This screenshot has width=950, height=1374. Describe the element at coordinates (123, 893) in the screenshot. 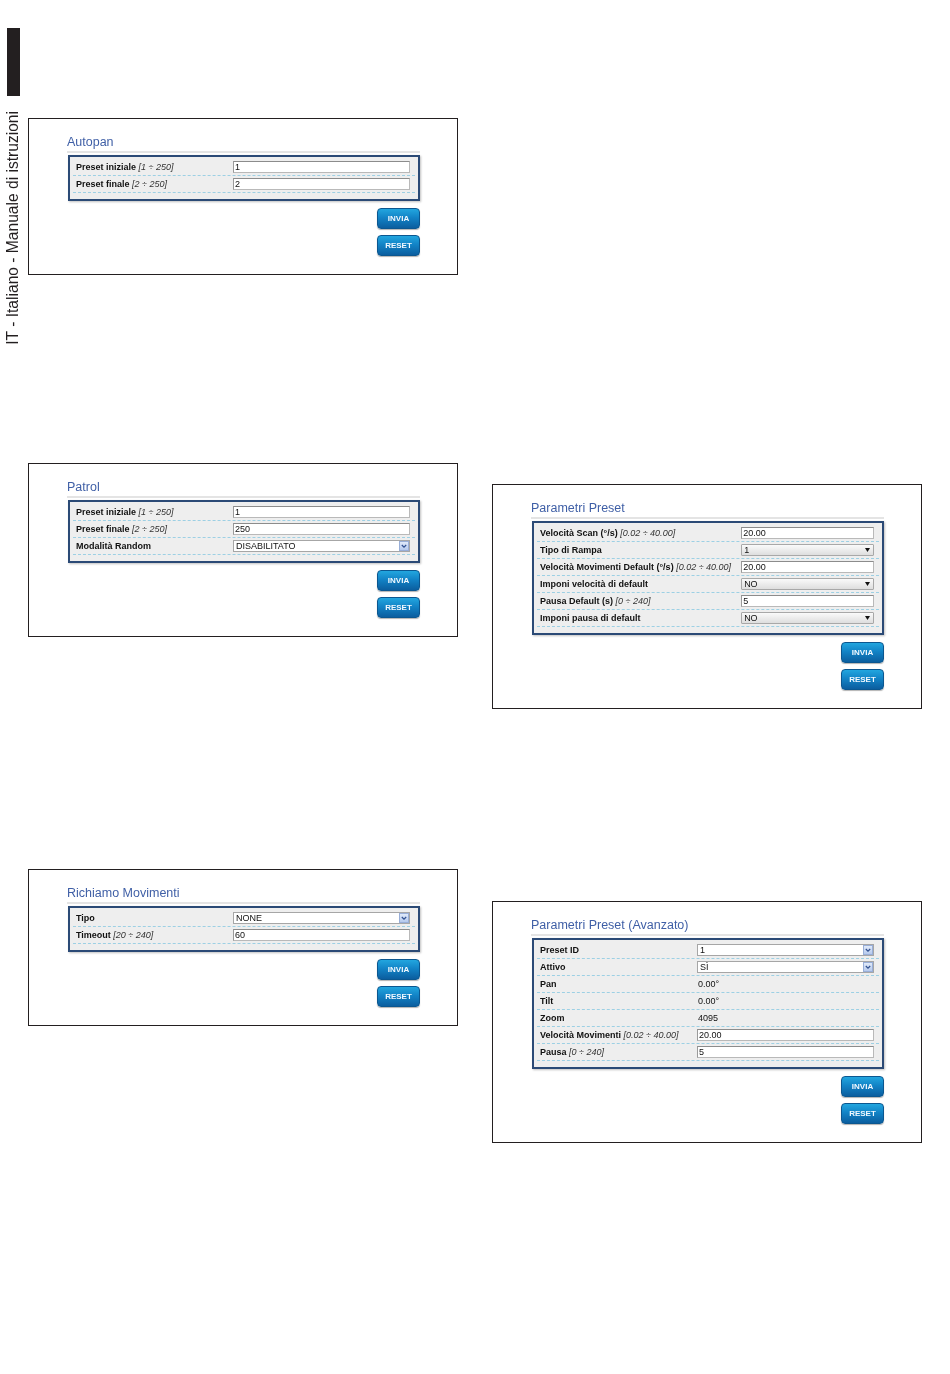

I see `panel-title: Richiamo Movimenti` at that location.